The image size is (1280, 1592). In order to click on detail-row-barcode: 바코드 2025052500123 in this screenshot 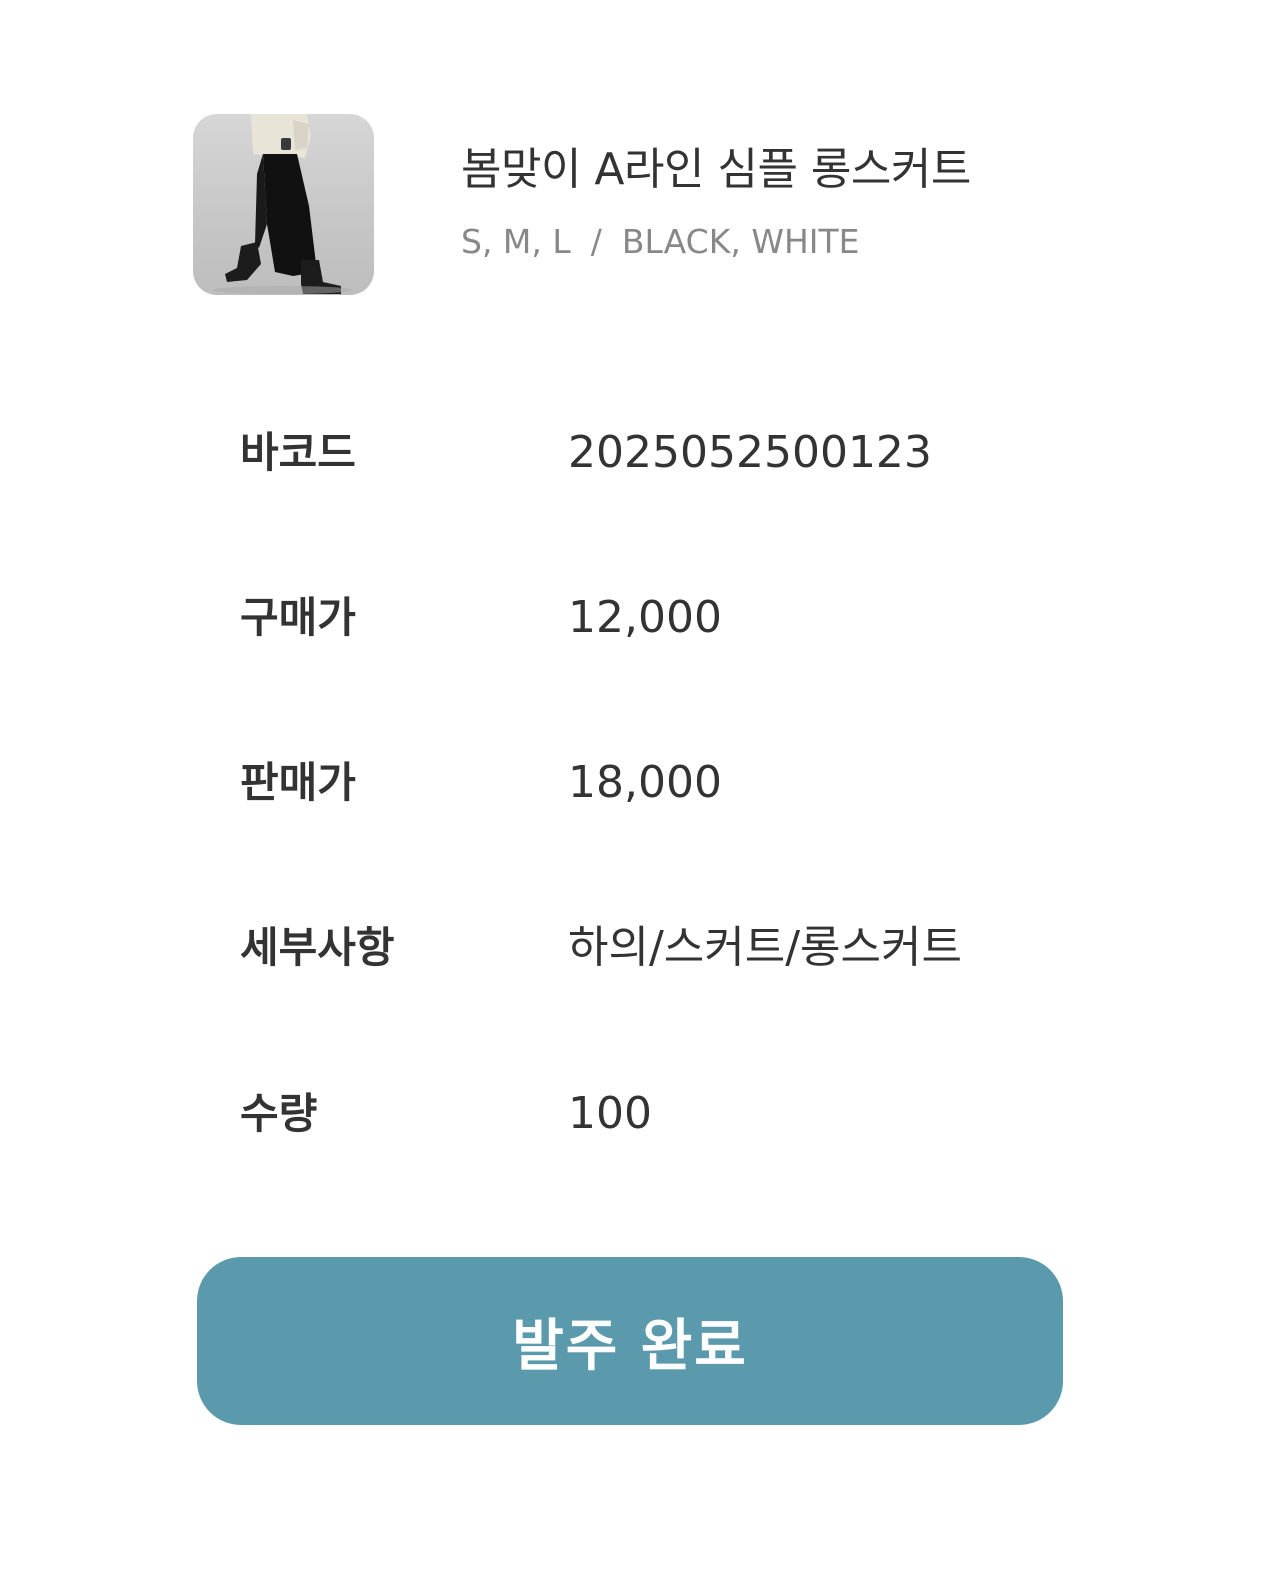, I will do `click(660, 453)`.